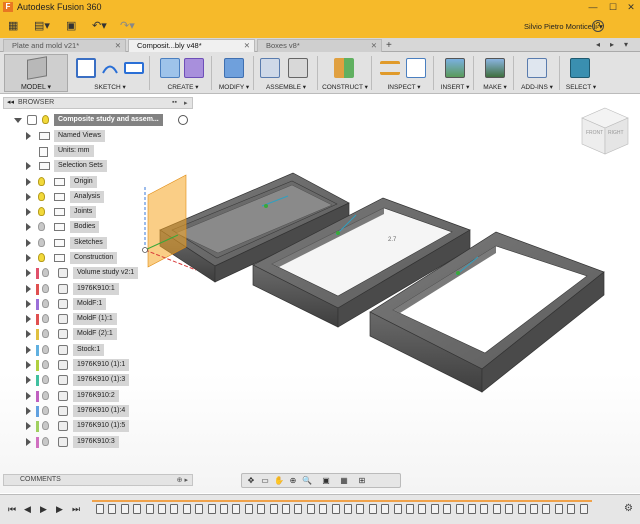 Image resolution: width=640 pixels, height=524 pixels. Describe the element at coordinates (76, 509) in the screenshot. I see `timeline-end-icon: ⏭` at that location.